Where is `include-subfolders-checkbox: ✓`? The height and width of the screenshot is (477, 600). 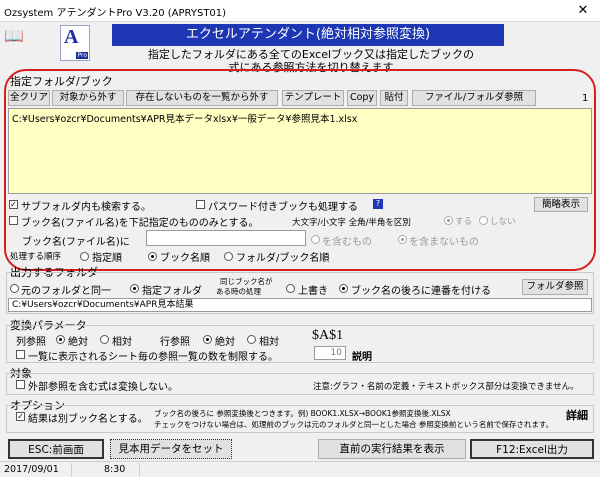 include-subfolders-checkbox: ✓ is located at coordinates (13, 204).